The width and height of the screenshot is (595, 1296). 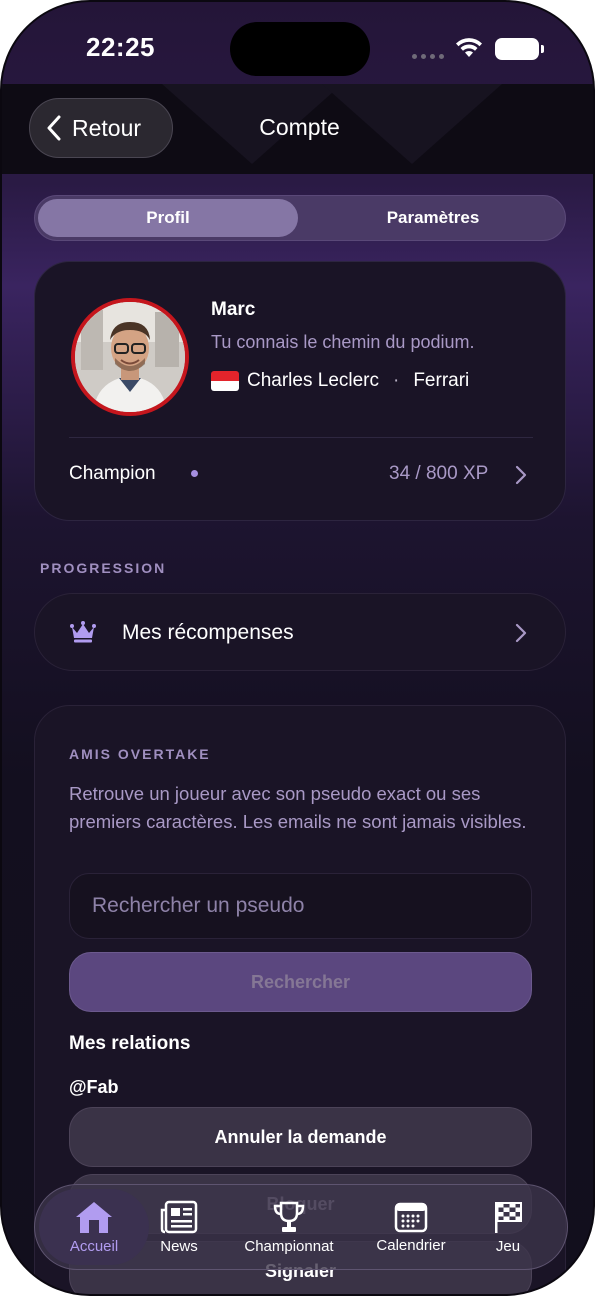 I want to click on section-title-progression: PROGRESSION, so click(x=103, y=568).